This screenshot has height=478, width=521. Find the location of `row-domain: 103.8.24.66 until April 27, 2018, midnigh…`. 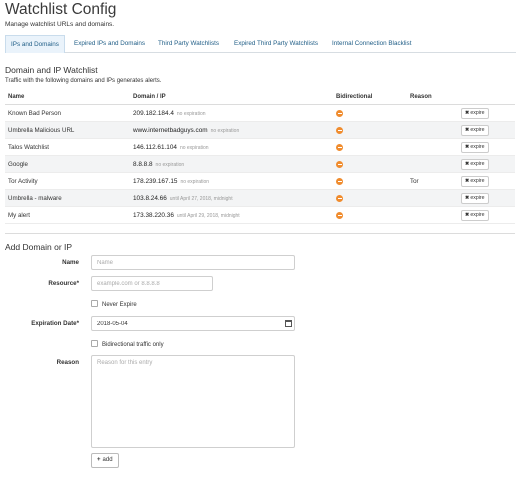

row-domain: 103.8.24.66 until April 27, 2018, midnigh… is located at coordinates (183, 198).